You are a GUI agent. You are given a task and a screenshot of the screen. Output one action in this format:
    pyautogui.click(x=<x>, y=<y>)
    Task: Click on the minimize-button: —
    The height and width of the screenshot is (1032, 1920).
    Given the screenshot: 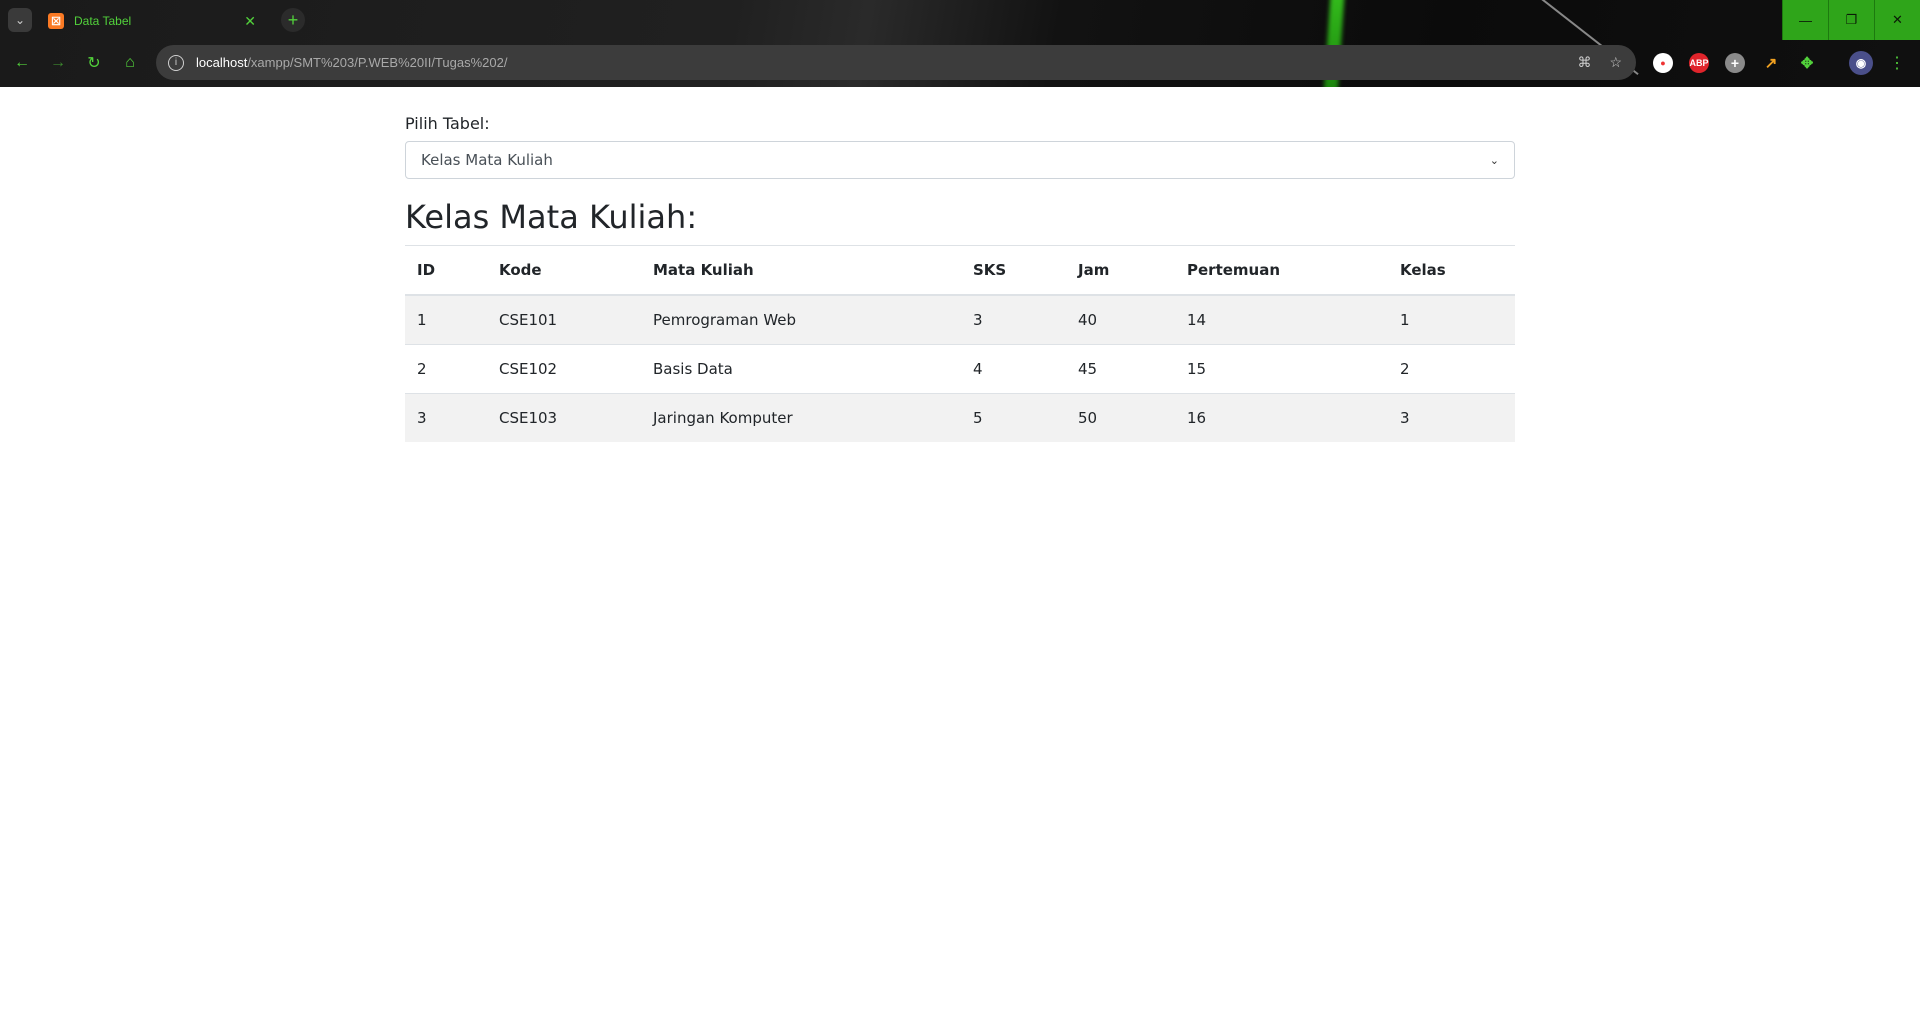 What is the action you would take?
    pyautogui.click(x=1805, y=20)
    